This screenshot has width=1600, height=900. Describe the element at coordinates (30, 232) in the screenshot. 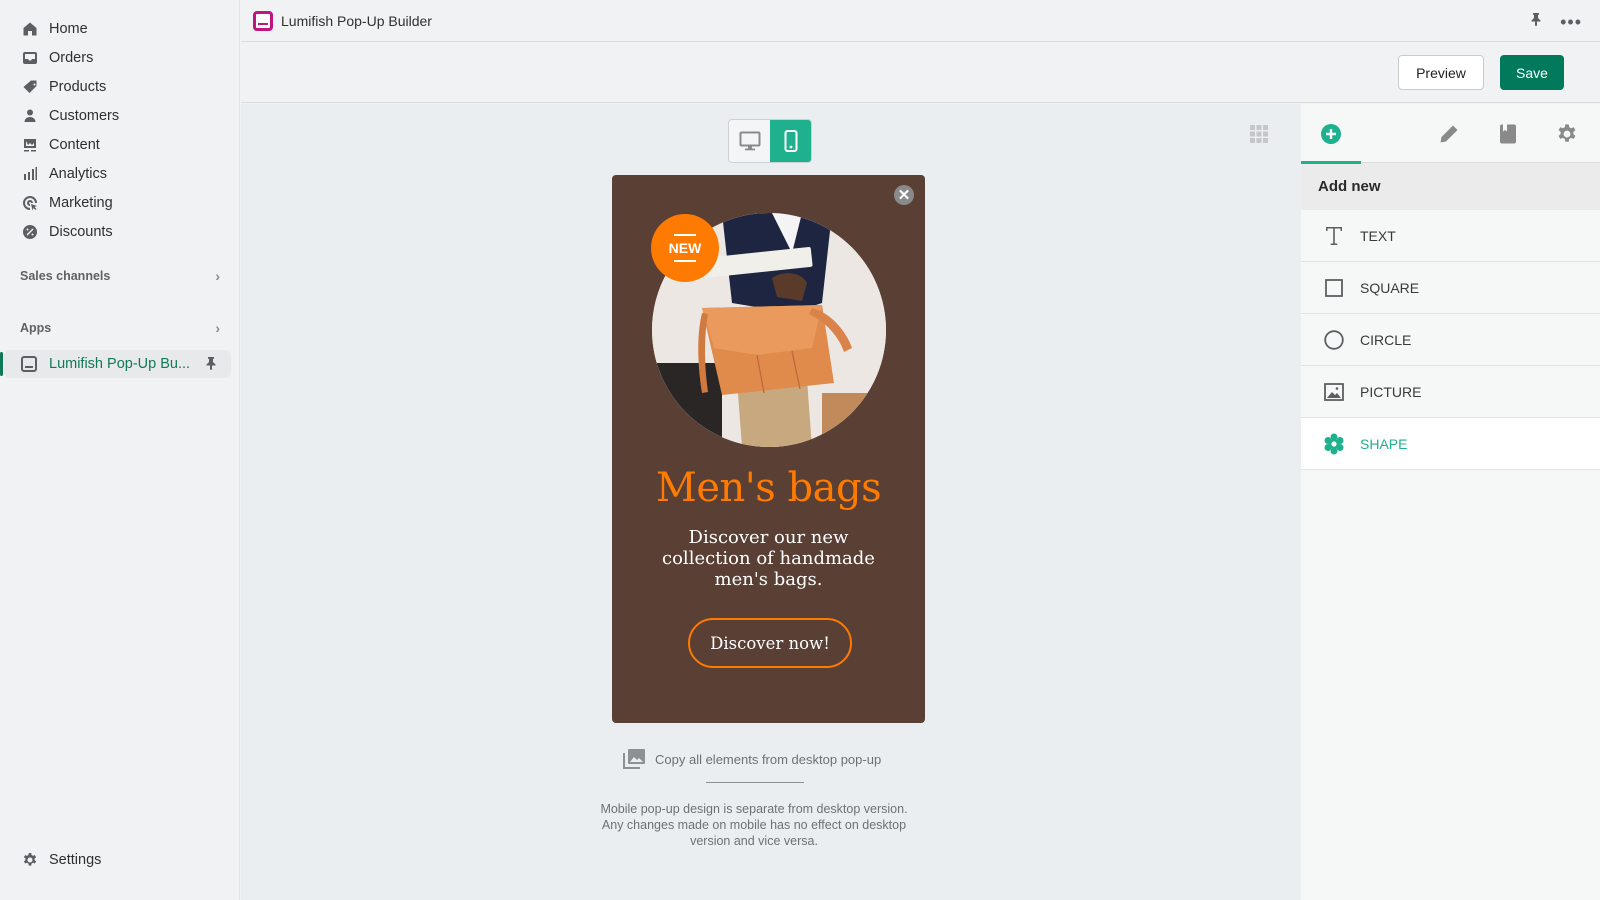

I see `discount-icon` at that location.